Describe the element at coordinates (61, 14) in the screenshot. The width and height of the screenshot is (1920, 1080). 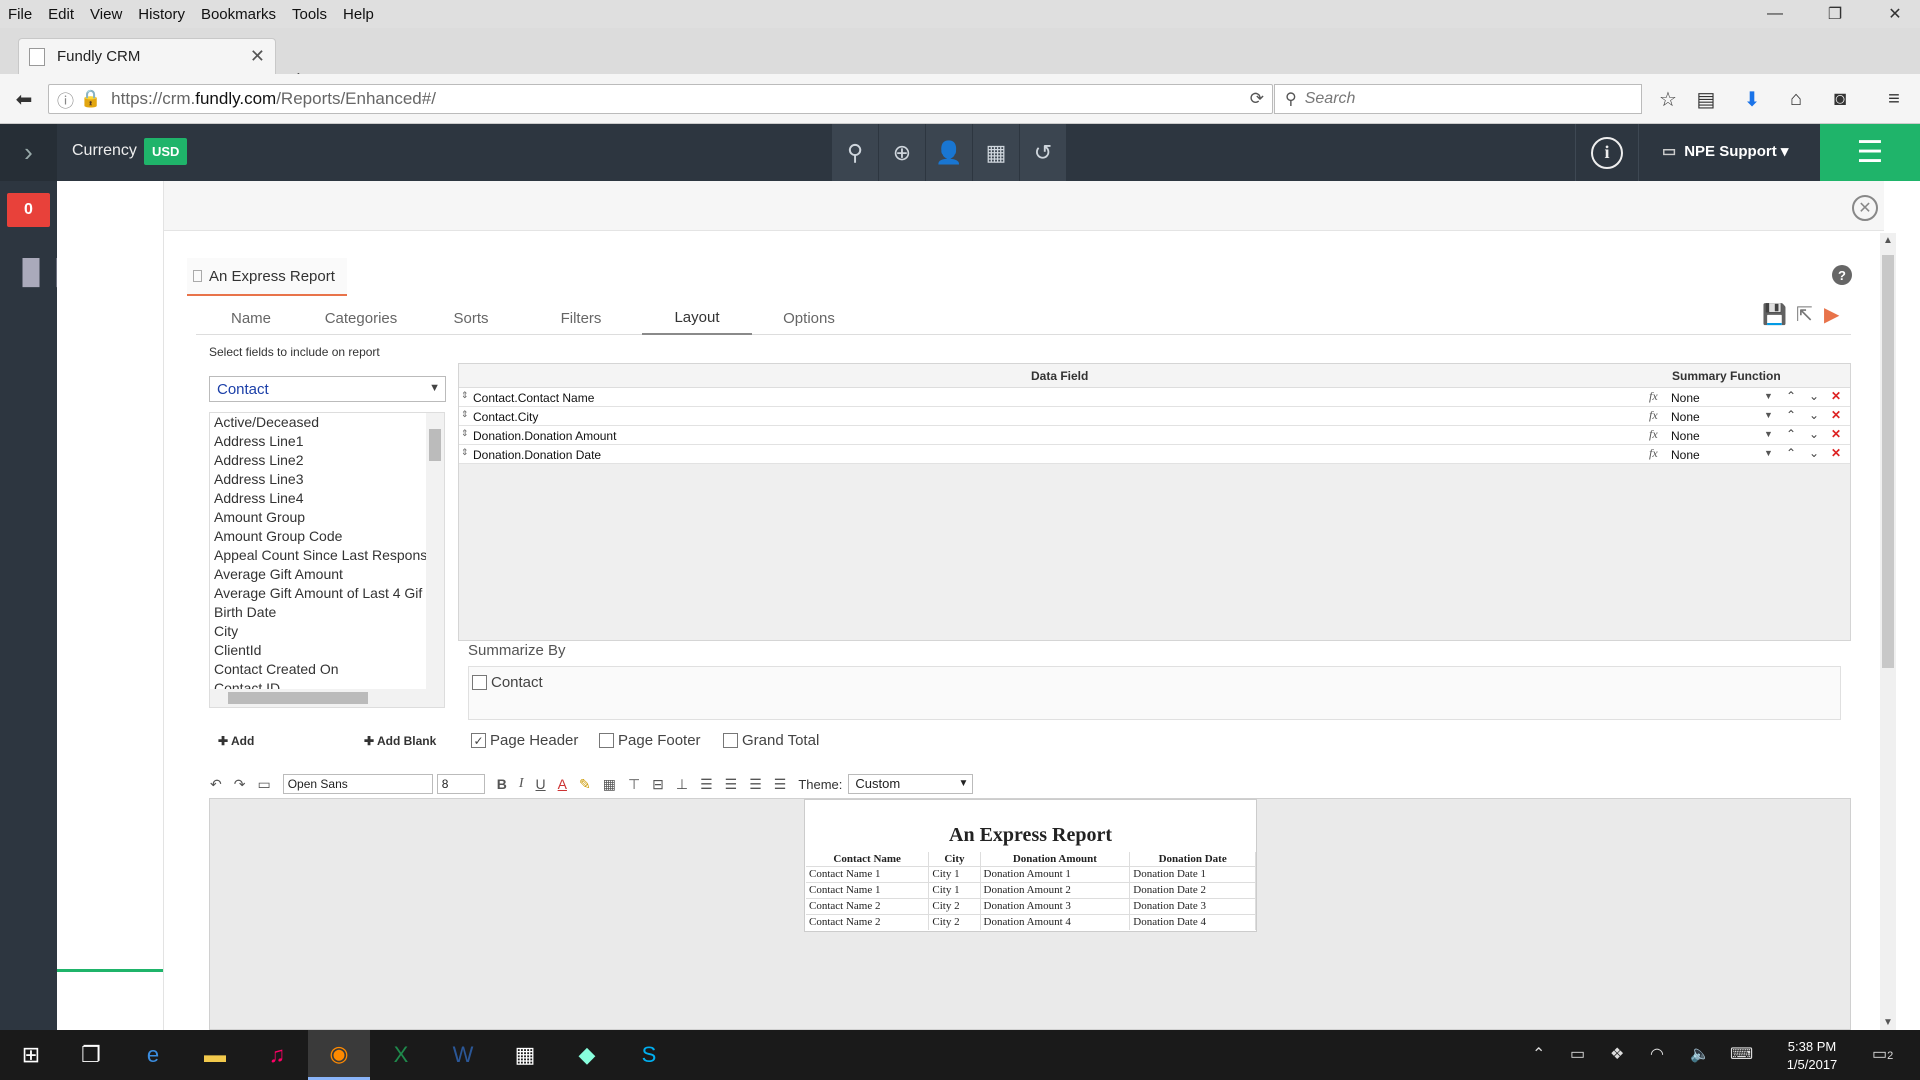
I see `menu-edit: Edit` at that location.